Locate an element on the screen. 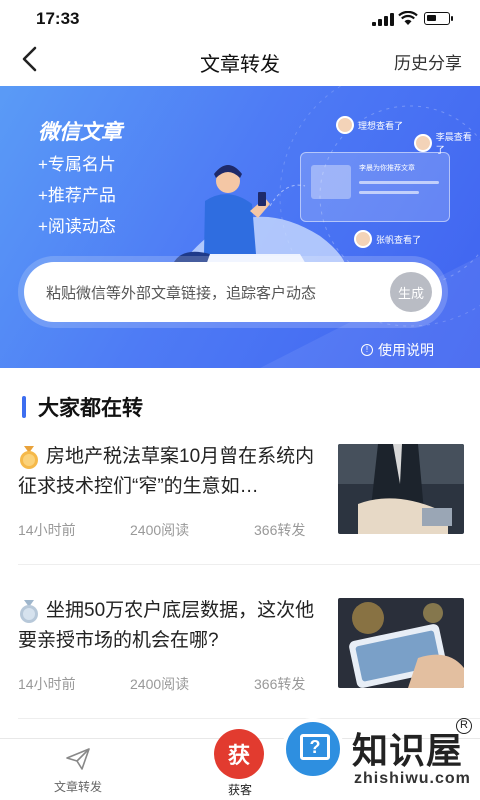 This screenshot has height=800, width=480. generate-button: 生成 is located at coordinates (411, 292).